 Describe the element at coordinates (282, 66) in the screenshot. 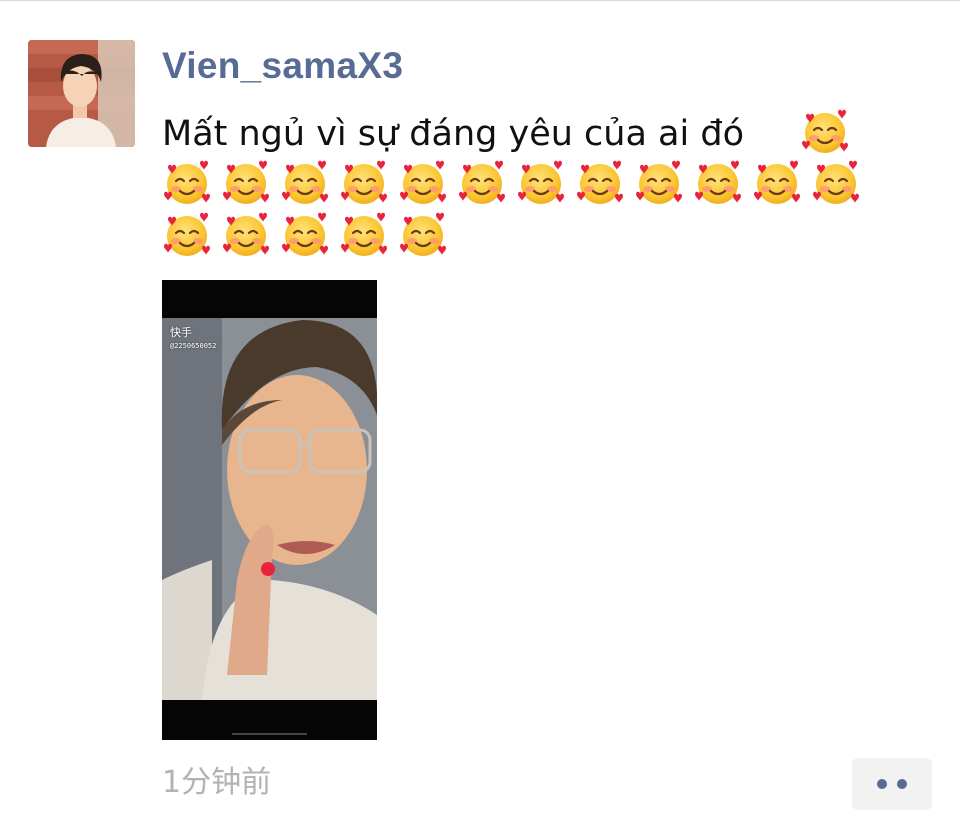

I see `username: Vien_samaX3` at that location.